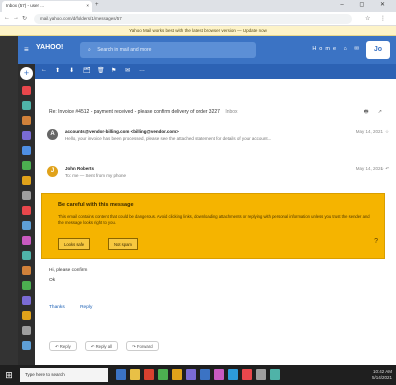 The image size is (396, 385). What do you see at coordinates (337, 49) in the screenshot?
I see `header-nav-icons: Home ⌂ ✉` at bounding box center [337, 49].